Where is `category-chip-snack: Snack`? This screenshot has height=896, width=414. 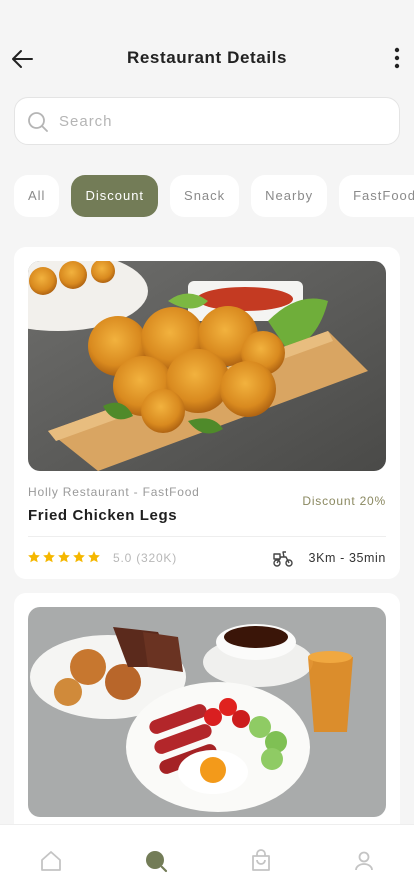
category-chip-snack: Snack is located at coordinates (205, 196).